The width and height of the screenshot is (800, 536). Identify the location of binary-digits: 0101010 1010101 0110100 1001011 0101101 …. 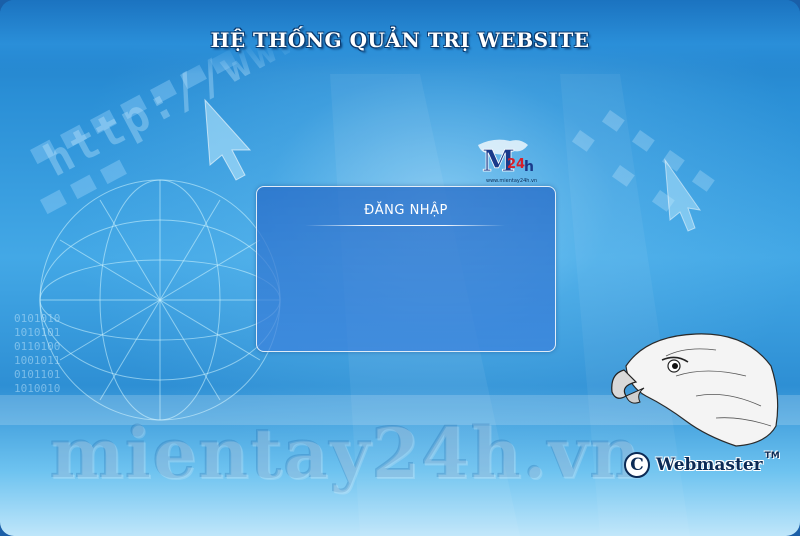
(37, 354).